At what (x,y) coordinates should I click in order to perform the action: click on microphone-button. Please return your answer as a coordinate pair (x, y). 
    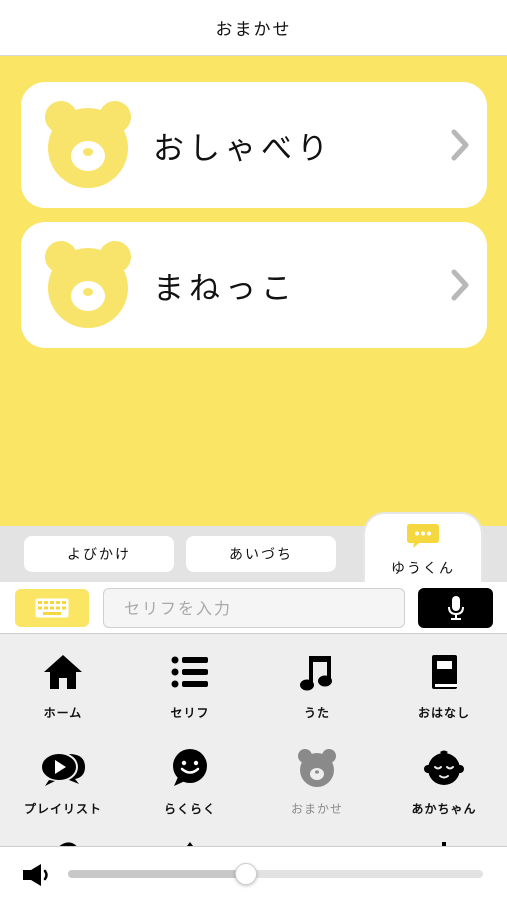
    Looking at the image, I should click on (455, 608).